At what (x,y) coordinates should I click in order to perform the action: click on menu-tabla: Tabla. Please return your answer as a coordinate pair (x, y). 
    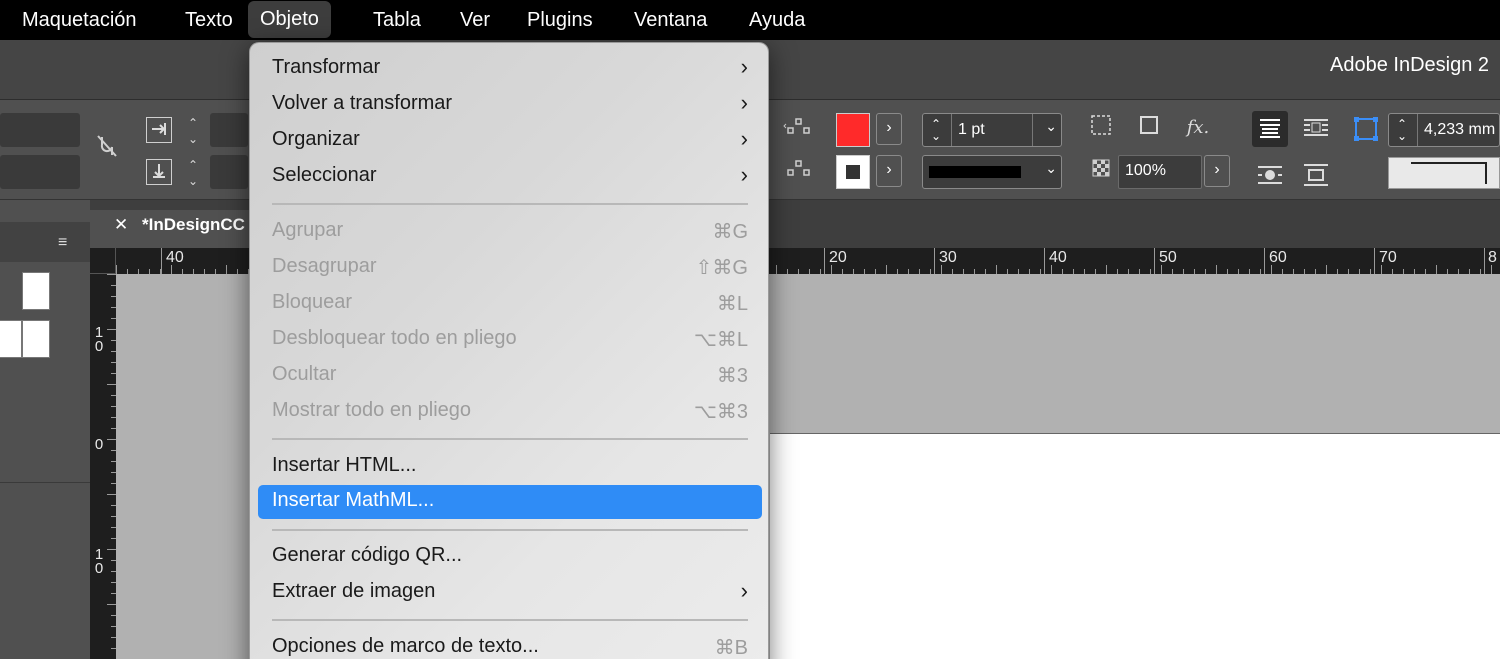
    Looking at the image, I should click on (397, 20).